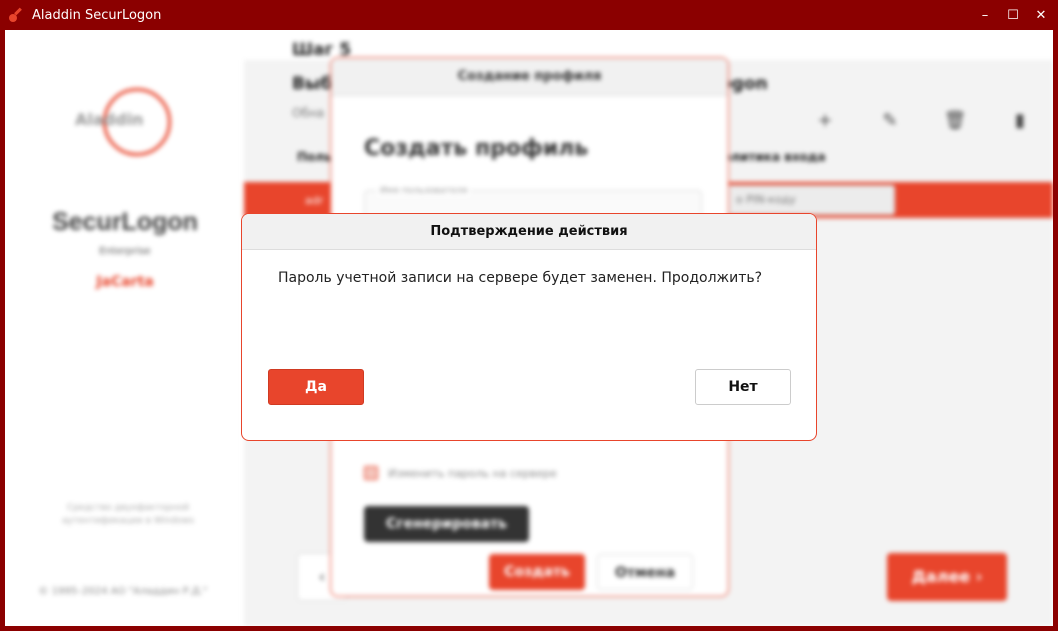 The image size is (1058, 631). Describe the element at coordinates (476, 148) in the screenshot. I see `create-profile-heading: Создать профиль` at that location.